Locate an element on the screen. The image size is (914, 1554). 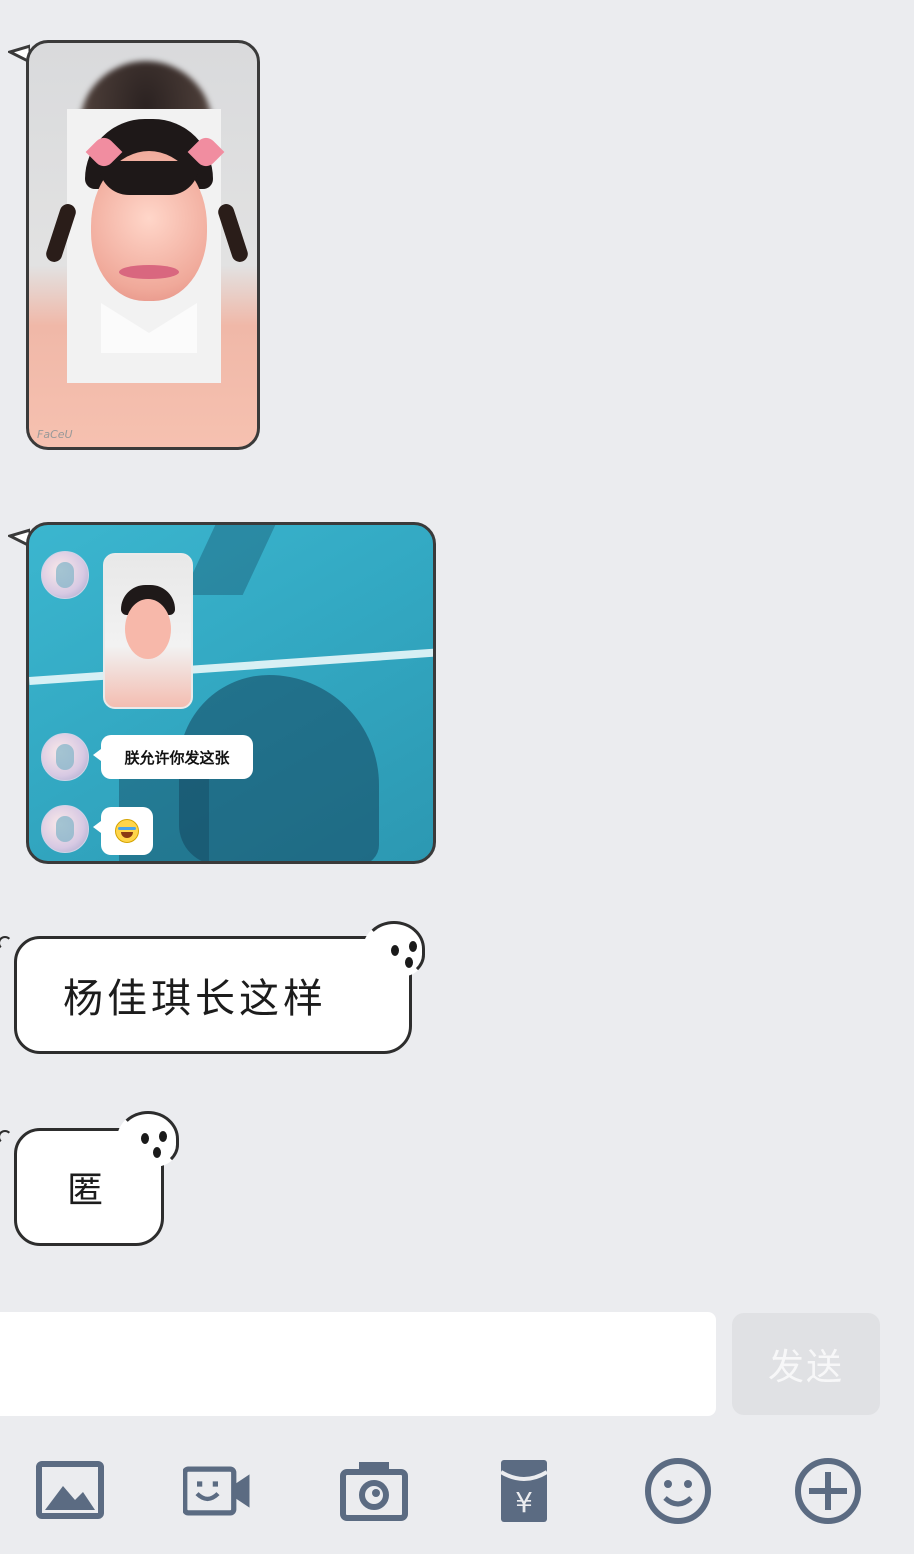
text-bubble: 匿 is located at coordinates (96, 1178).